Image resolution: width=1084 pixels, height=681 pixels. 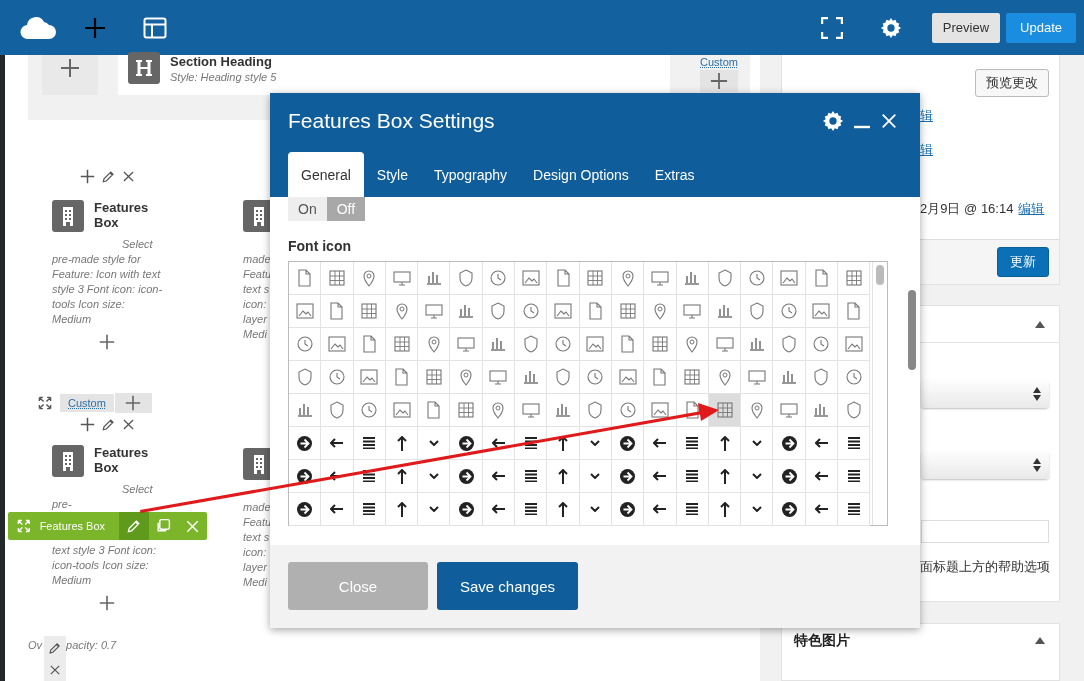 What do you see at coordinates (326, 174) in the screenshot?
I see `dialog-tab: General` at bounding box center [326, 174].